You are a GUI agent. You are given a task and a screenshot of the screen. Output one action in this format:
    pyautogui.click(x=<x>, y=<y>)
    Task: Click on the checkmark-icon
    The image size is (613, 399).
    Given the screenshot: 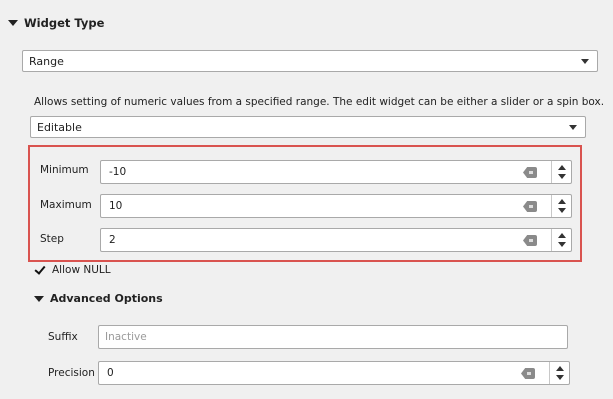 What is the action you would take?
    pyautogui.click(x=40, y=270)
    